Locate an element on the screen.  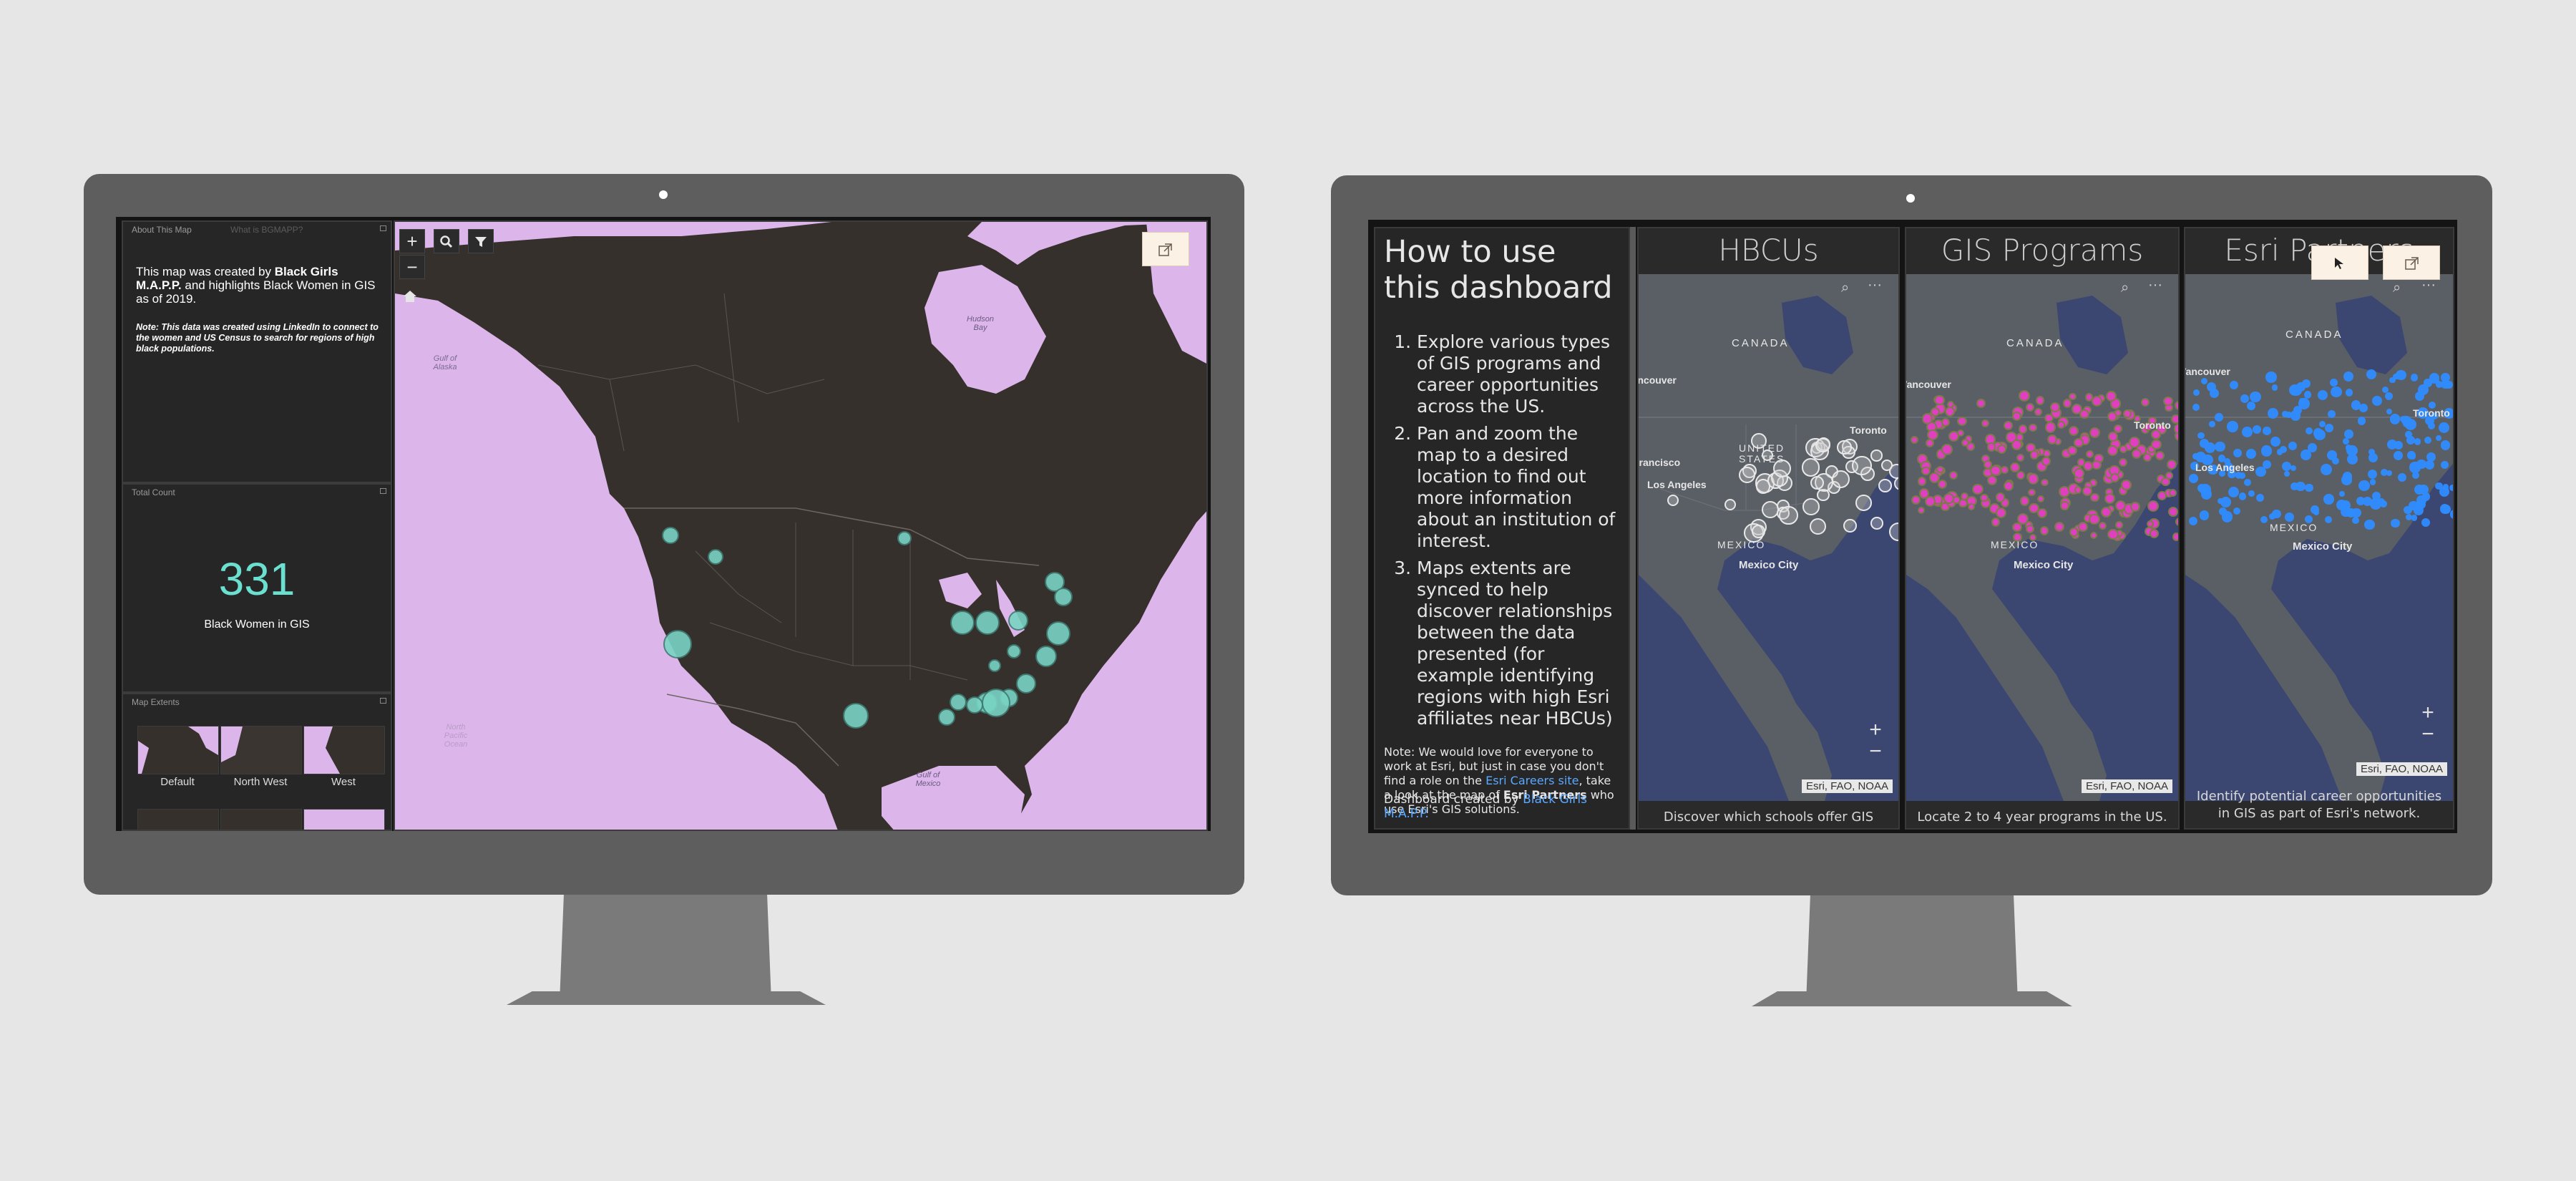
tab-about-this-map: About This Map is located at coordinates (162, 230).